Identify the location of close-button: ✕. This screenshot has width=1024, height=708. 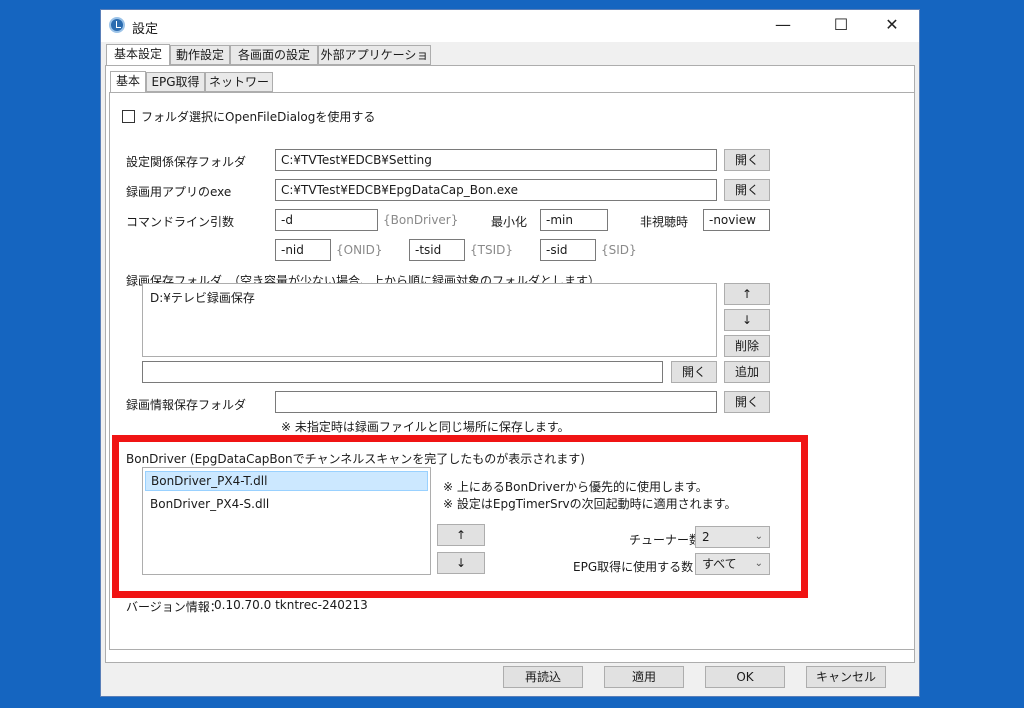
(892, 26).